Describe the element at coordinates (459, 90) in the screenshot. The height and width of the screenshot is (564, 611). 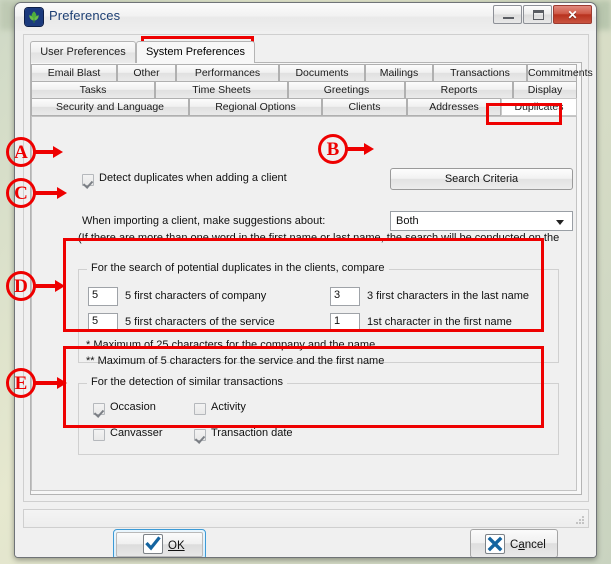
I see `level2-tab-reports: Reports` at that location.